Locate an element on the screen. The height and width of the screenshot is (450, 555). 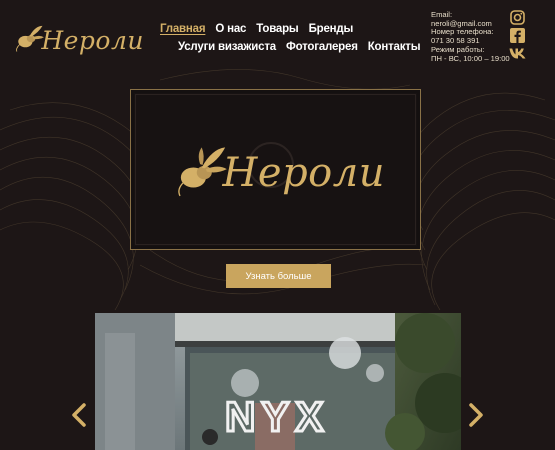
site-logo: Нероли is located at coordinates (79, 38).